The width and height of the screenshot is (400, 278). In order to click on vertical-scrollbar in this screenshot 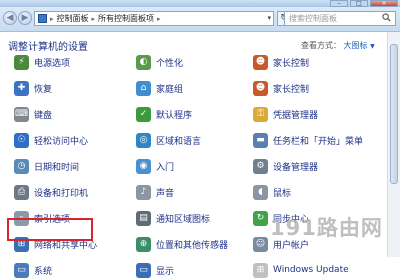, I will do `click(393, 144)`.